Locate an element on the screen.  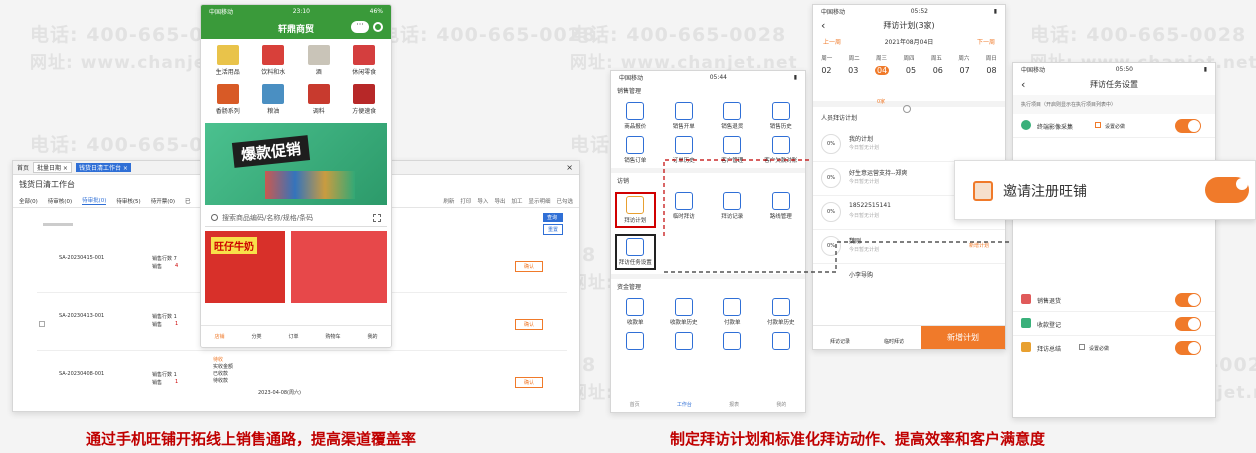
subtab-audit: 待审核(5) is located at coordinates (128, 201).